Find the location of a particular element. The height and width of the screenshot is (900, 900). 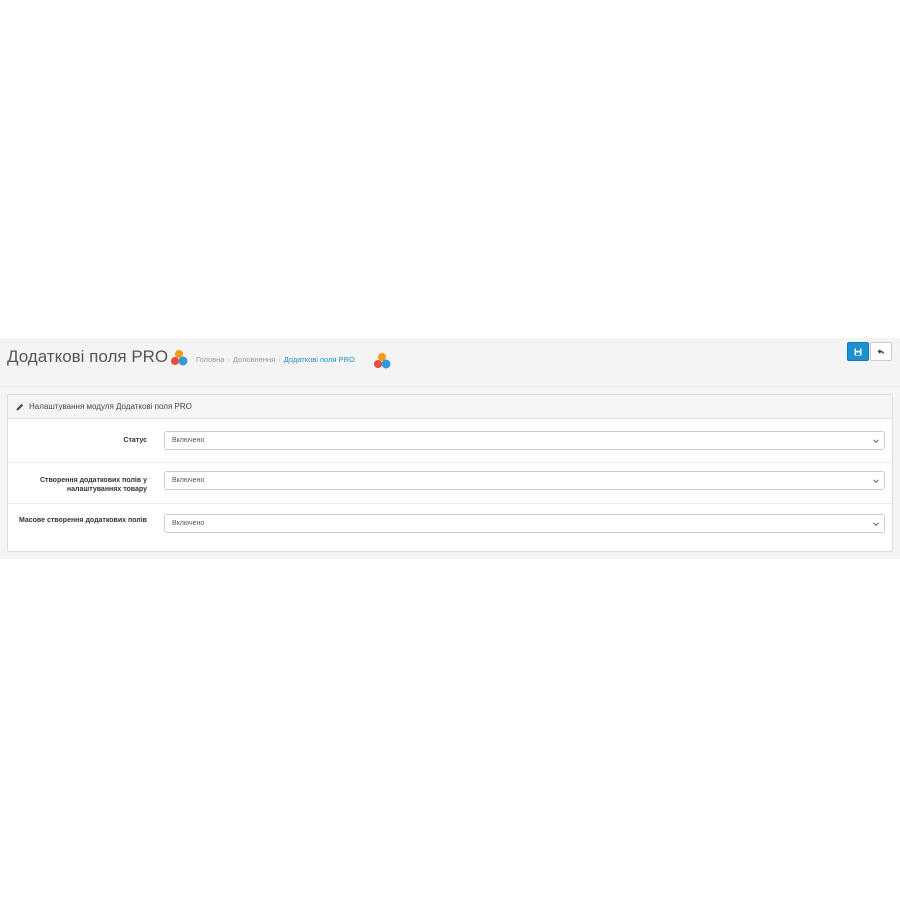

status-select: Включено is located at coordinates (524, 440).